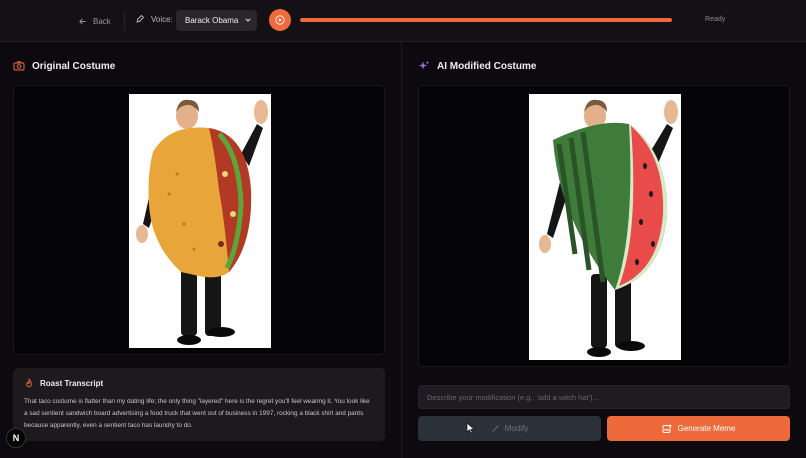 Image resolution: width=806 pixels, height=458 pixels. I want to click on framework-badge: N, so click(16, 438).